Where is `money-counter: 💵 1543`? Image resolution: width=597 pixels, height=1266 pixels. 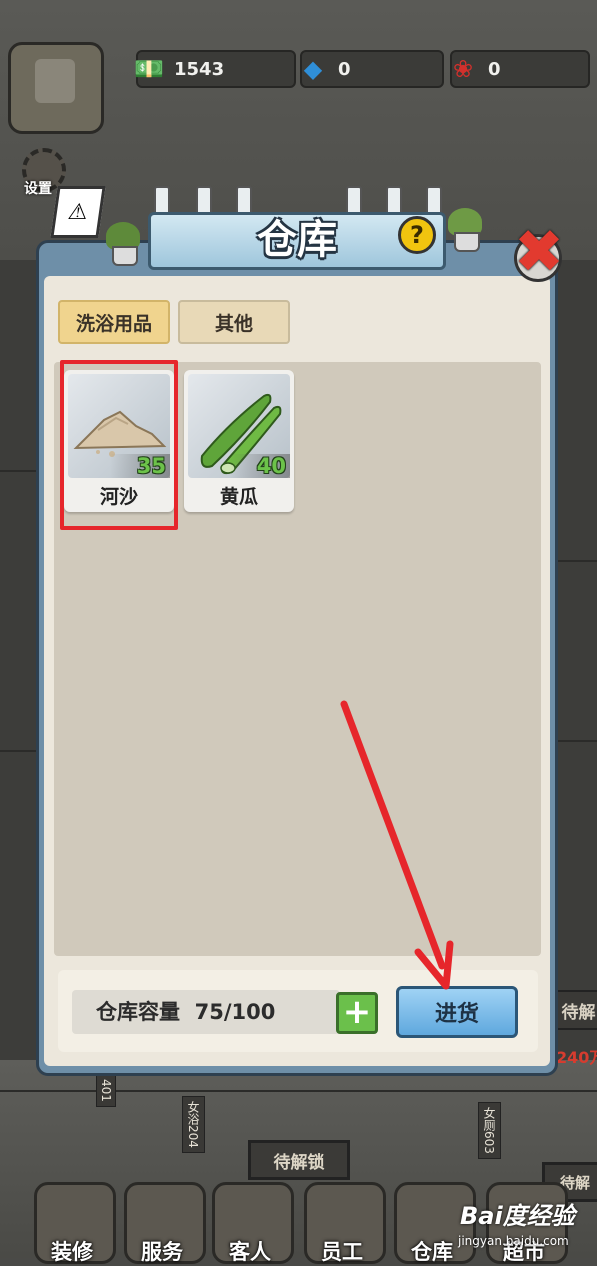
money-counter: 💵 1543 is located at coordinates (215, 69).